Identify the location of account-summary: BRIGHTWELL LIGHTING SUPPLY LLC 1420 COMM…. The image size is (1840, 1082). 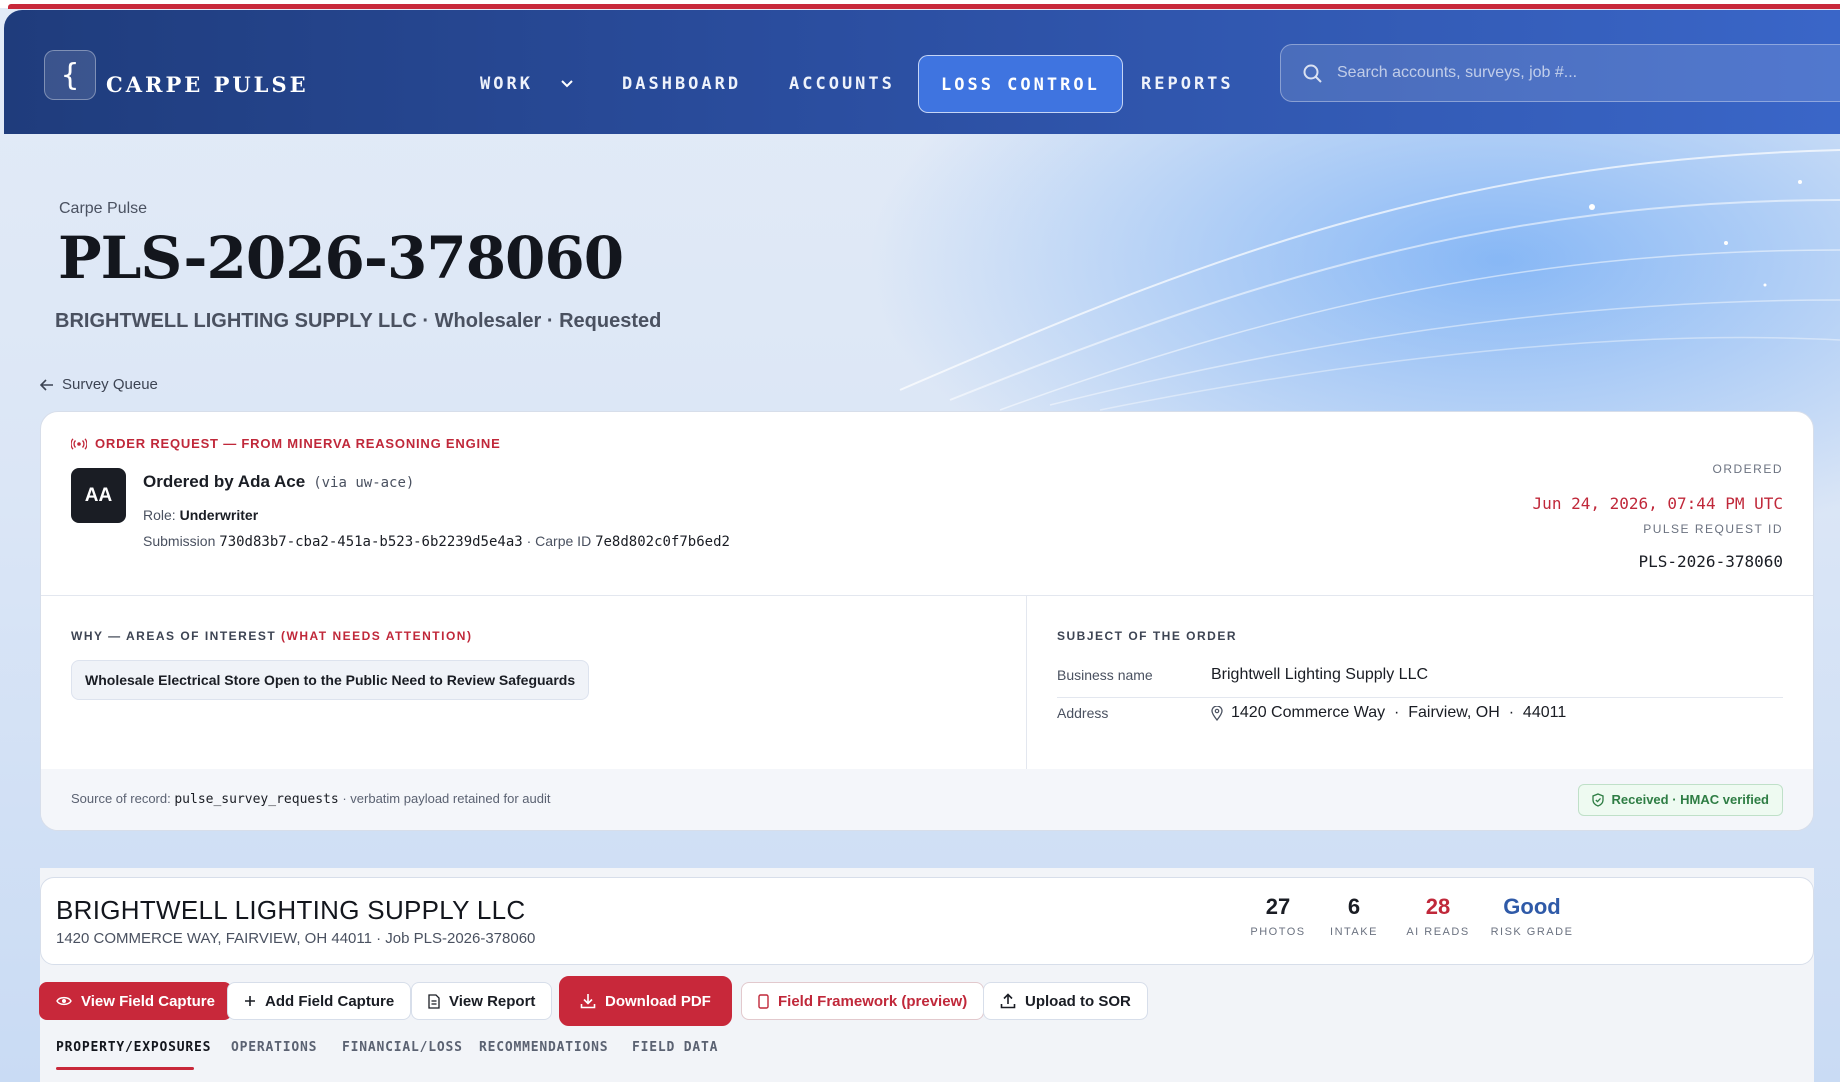
(927, 921).